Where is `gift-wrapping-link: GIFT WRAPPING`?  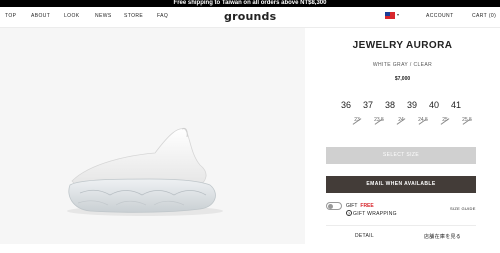 gift-wrapping-link: GIFT WRAPPING is located at coordinates (375, 214).